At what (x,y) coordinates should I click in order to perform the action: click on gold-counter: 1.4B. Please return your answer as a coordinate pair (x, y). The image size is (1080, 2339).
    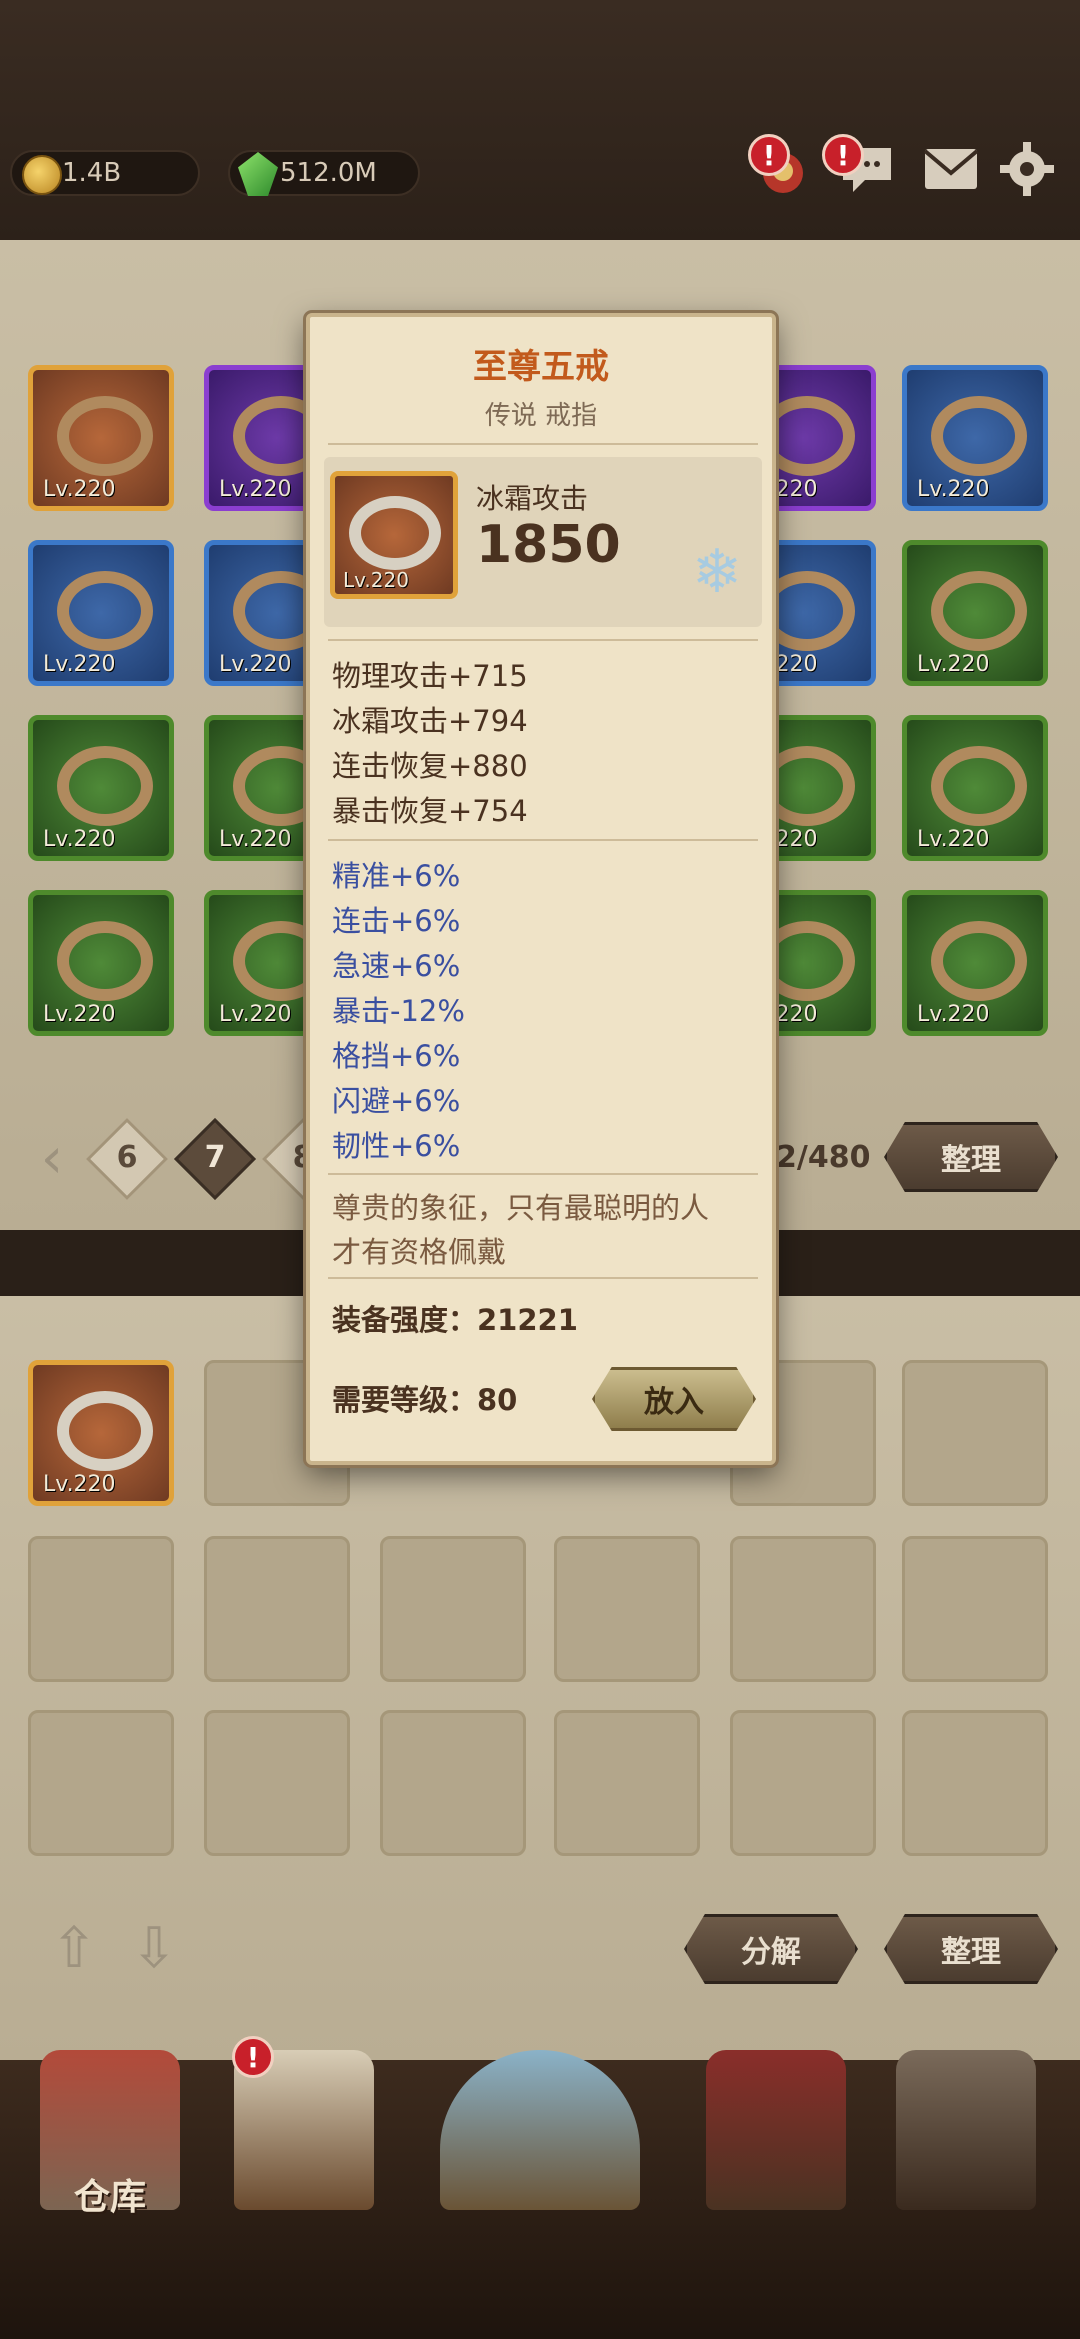
    Looking at the image, I should click on (105, 173).